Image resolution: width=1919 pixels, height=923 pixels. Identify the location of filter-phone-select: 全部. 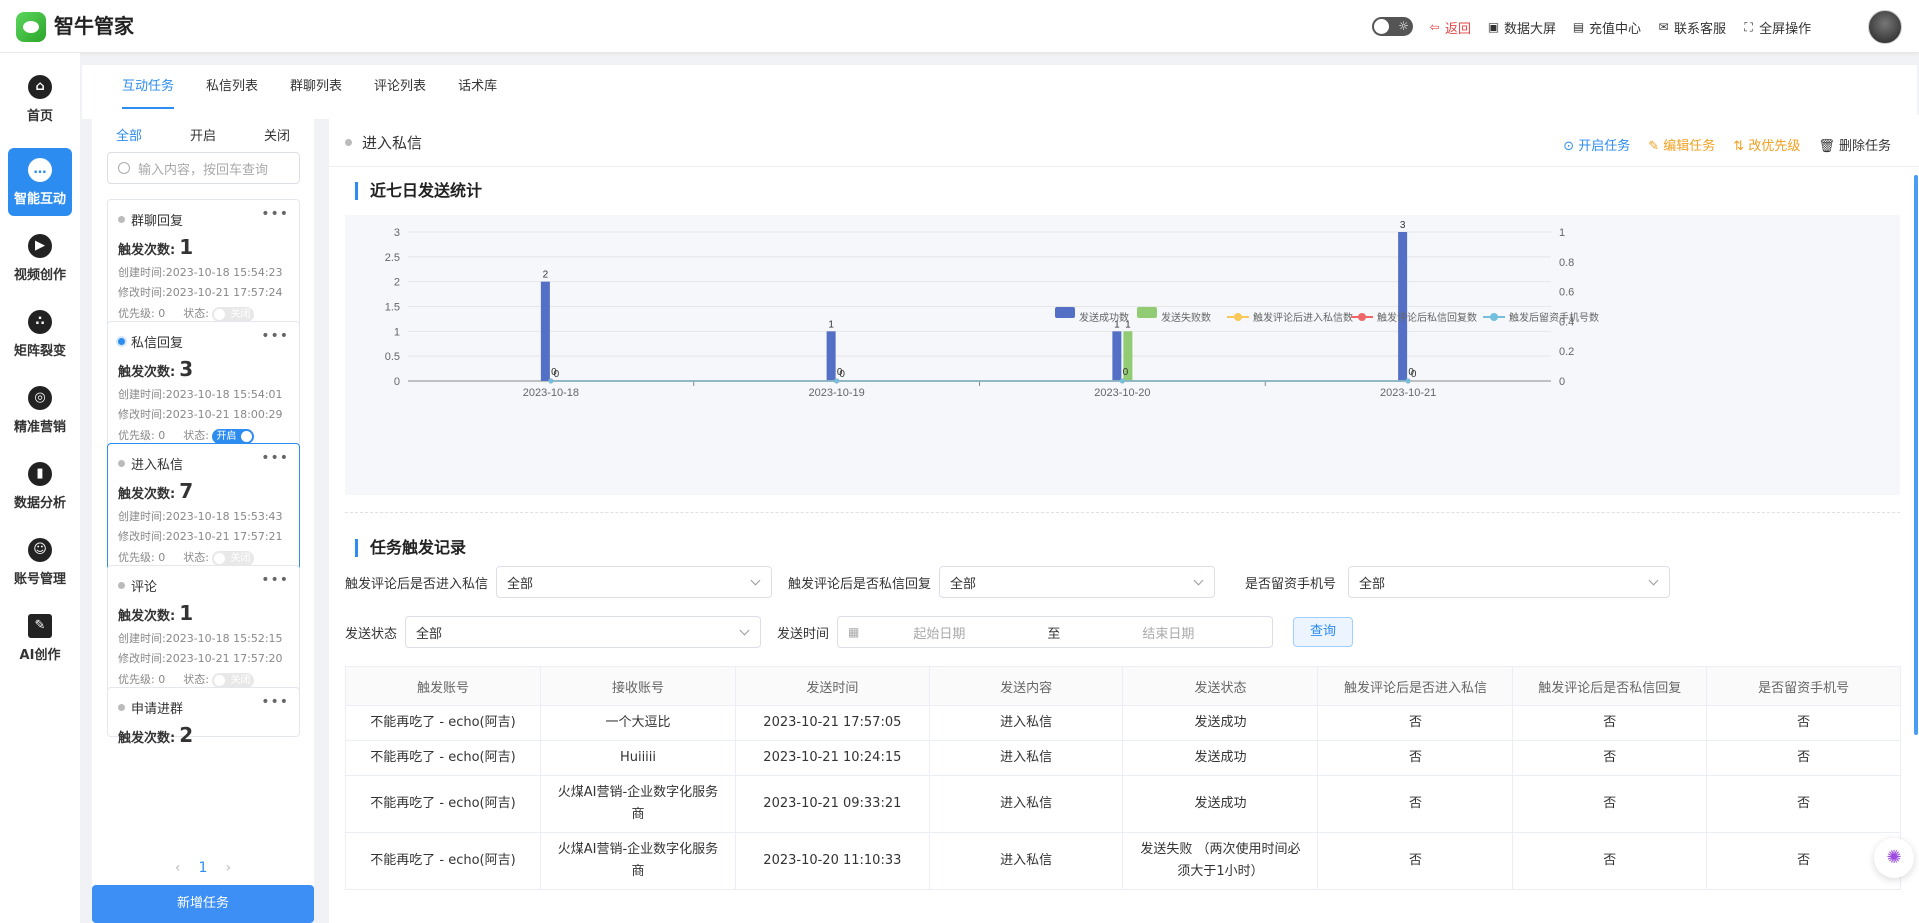
(1509, 582).